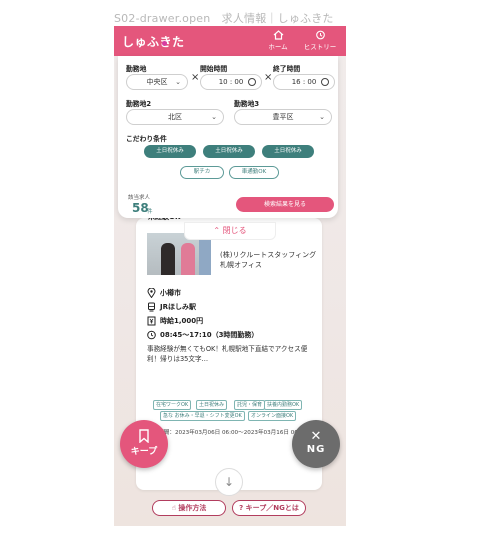 The height and width of the screenshot is (538, 484). Describe the element at coordinates (254, 172) in the screenshot. I see `condition-chip: 車通勤OK` at that location.